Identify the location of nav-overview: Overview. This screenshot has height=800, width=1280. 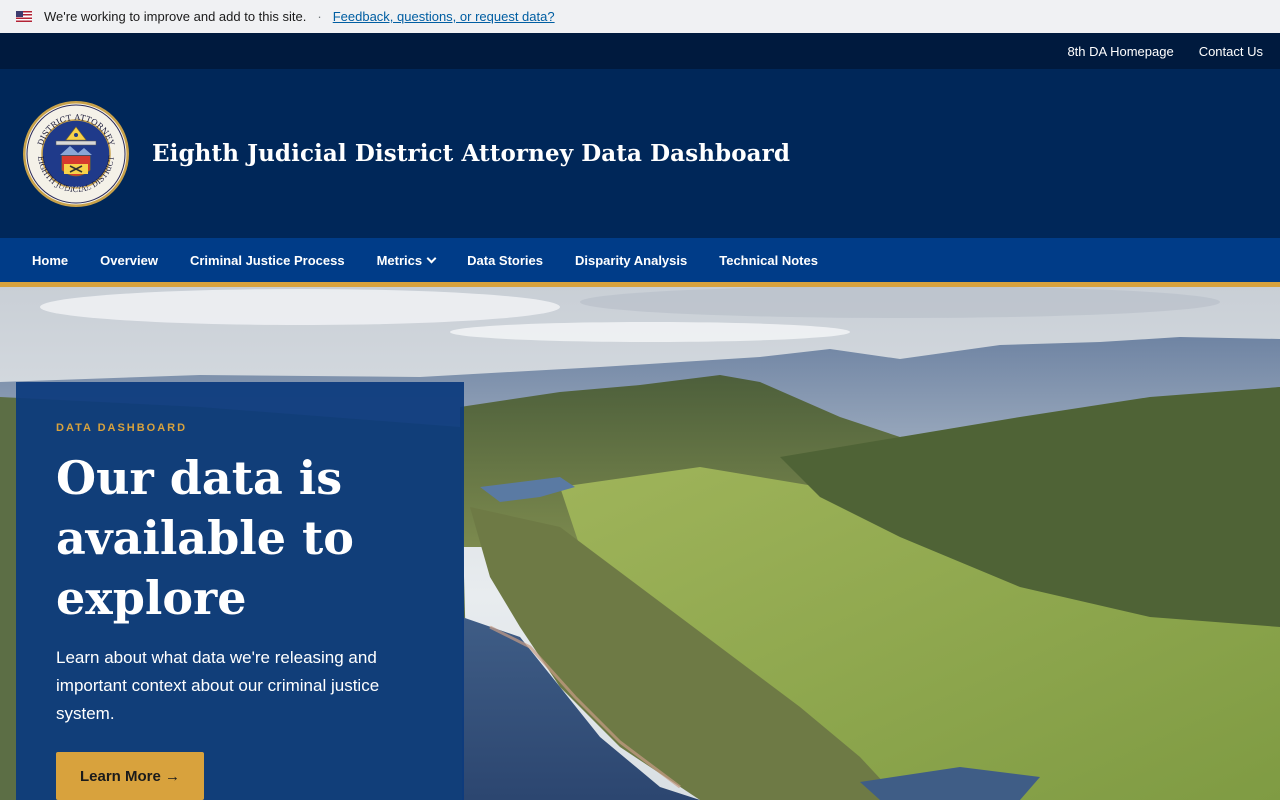
(129, 260).